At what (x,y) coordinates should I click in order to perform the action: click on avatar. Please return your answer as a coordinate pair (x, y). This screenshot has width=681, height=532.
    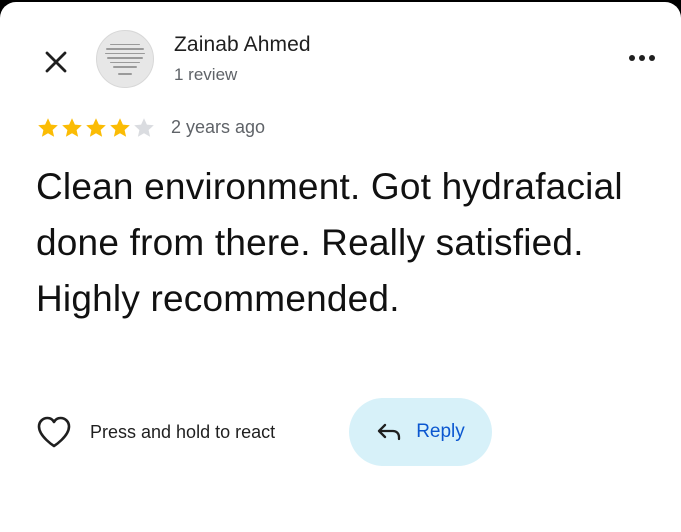
    Looking at the image, I should click on (125, 59).